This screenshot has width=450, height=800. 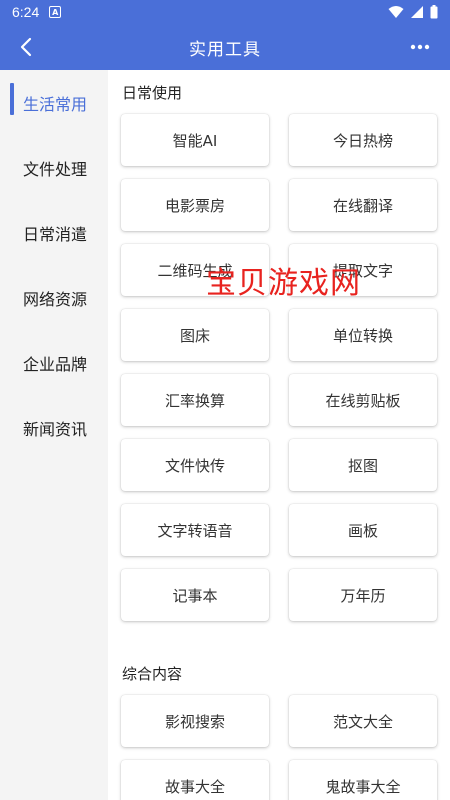 I want to click on tool-tile: 画板, so click(x=363, y=530).